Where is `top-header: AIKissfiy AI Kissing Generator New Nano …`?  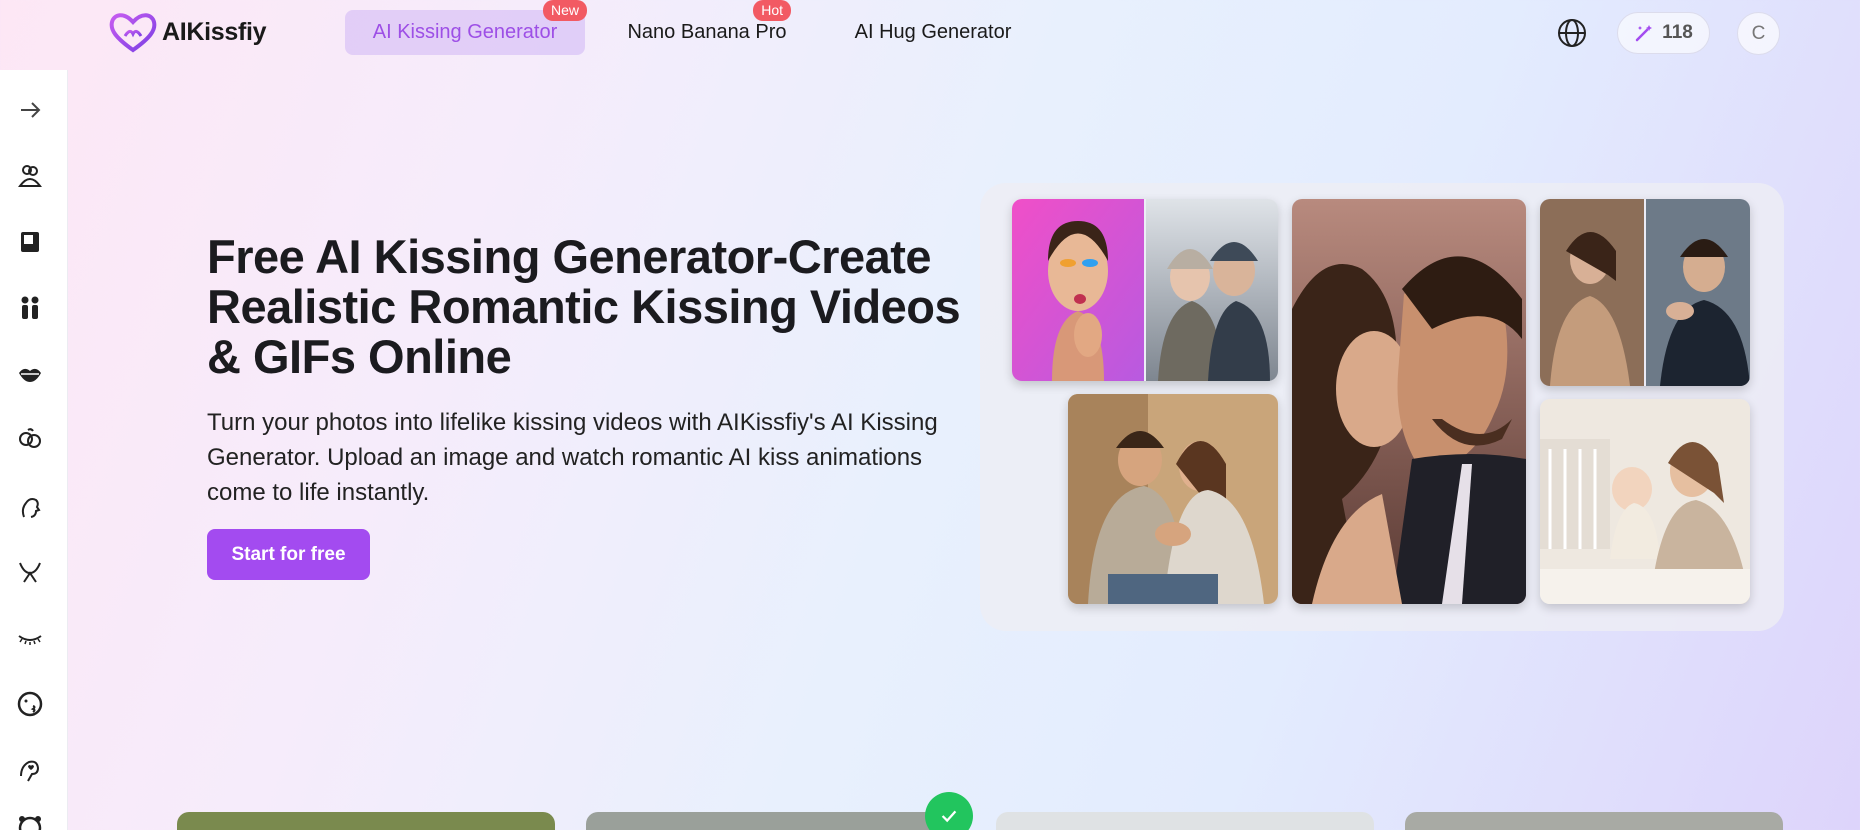 top-header: AIKissfiy AI Kissing Generator New Nano … is located at coordinates (930, 34).